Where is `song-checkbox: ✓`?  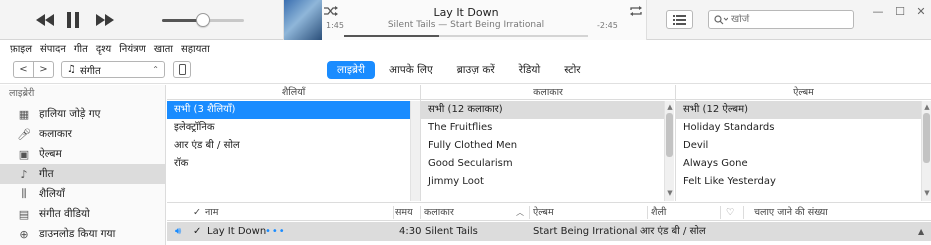
song-checkbox: ✓ is located at coordinates (197, 231).